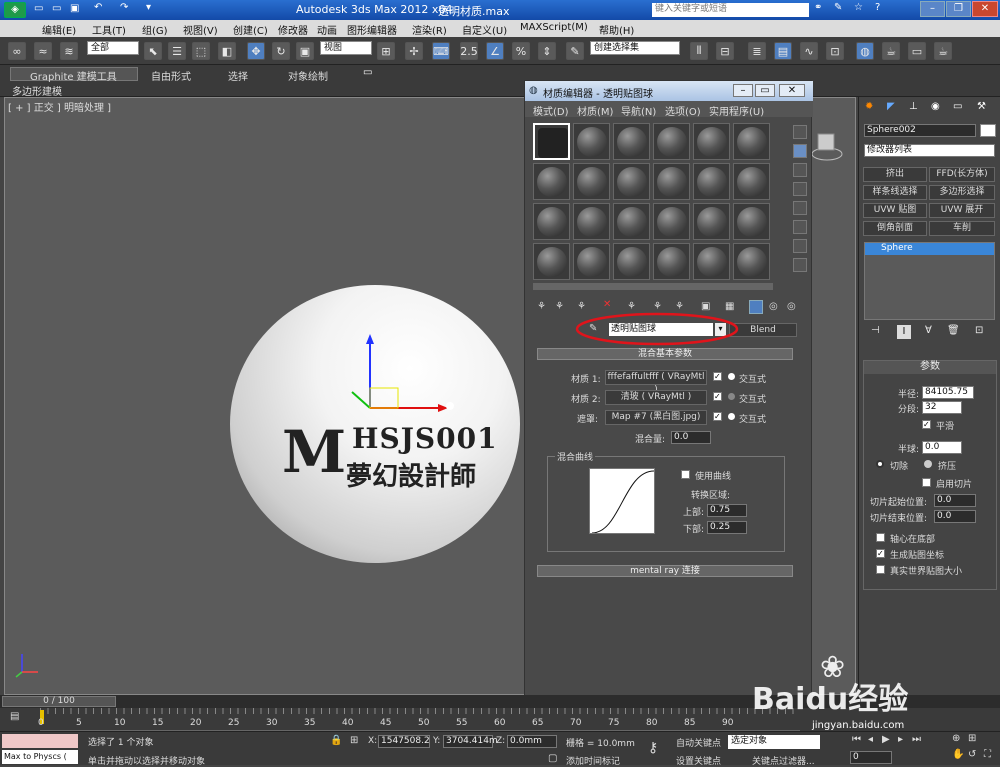  I want to click on sample-type-icon, so click(800, 132).